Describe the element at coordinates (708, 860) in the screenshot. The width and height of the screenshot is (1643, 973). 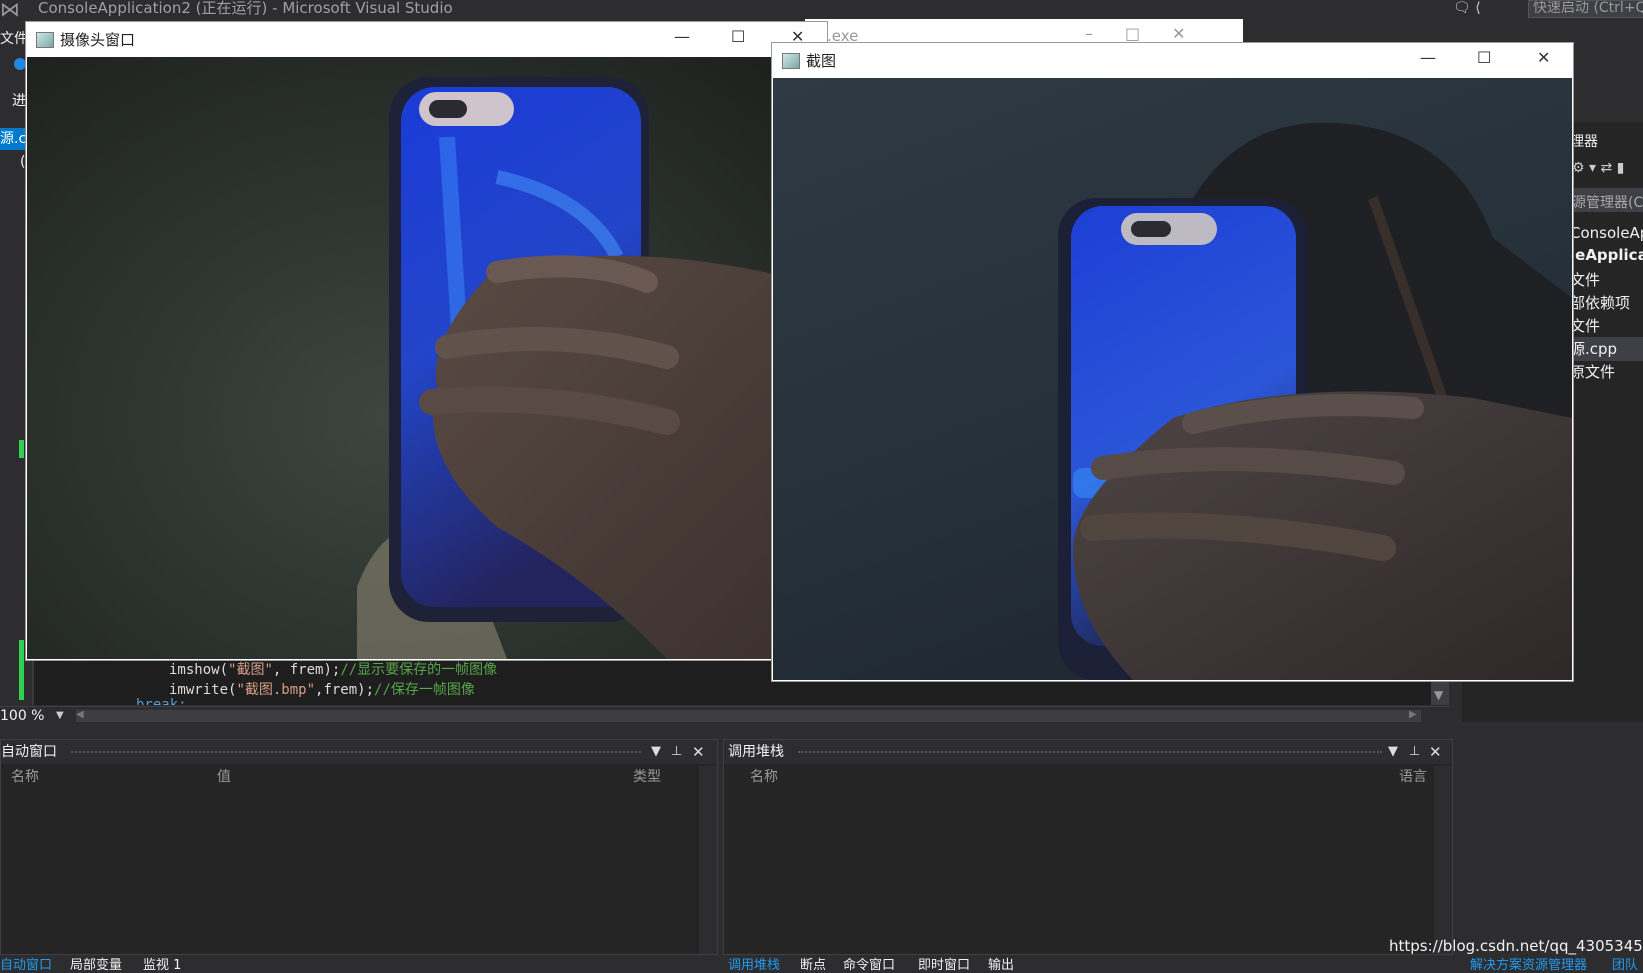
I see `auto-window-scrollbar` at that location.